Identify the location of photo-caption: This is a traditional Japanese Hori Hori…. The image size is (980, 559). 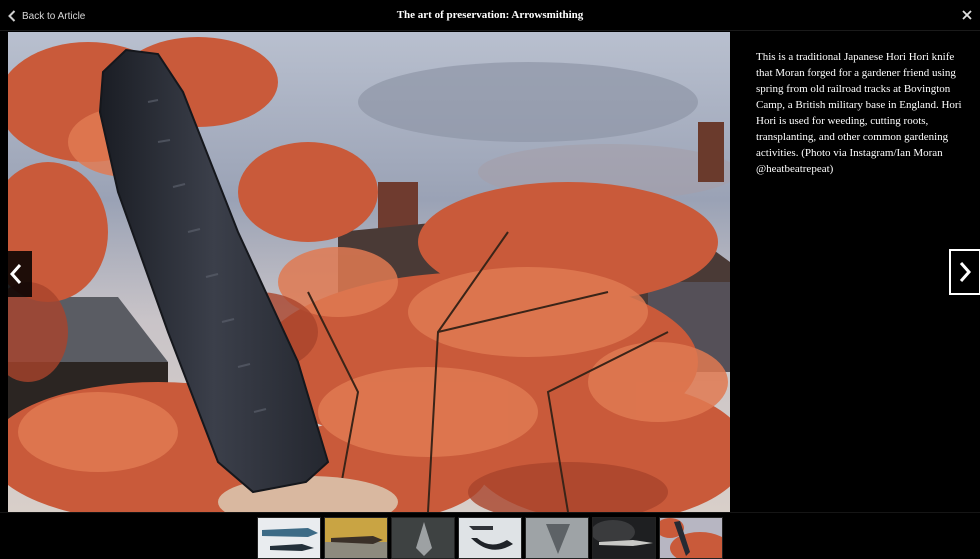
(859, 113).